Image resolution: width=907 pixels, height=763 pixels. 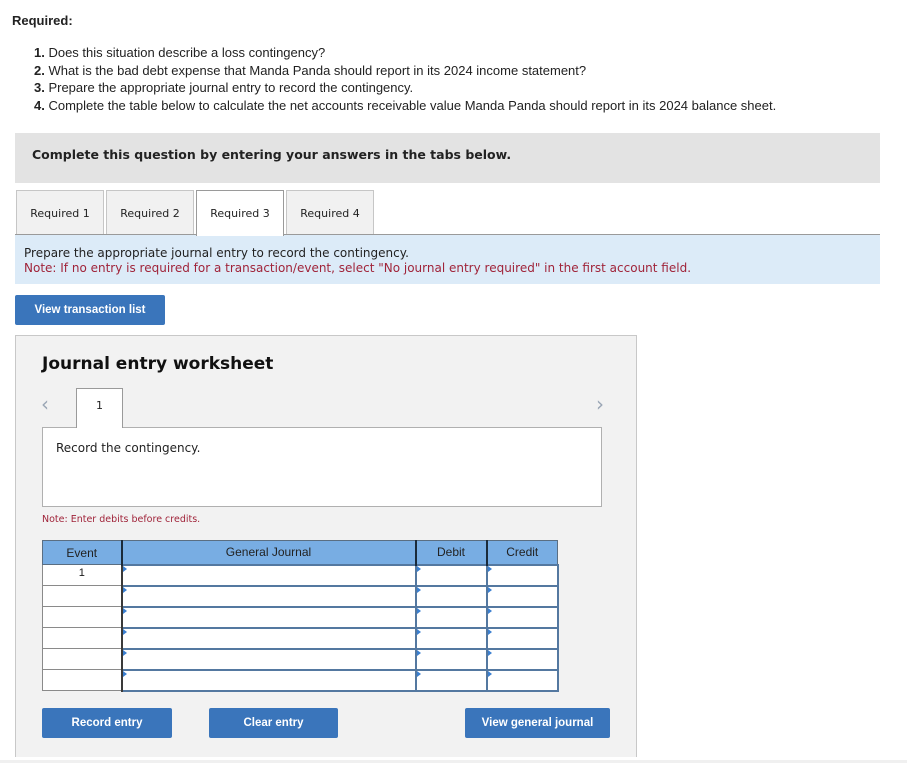 What do you see at coordinates (330, 212) in the screenshot?
I see `tab-required-4: Required 4` at bounding box center [330, 212].